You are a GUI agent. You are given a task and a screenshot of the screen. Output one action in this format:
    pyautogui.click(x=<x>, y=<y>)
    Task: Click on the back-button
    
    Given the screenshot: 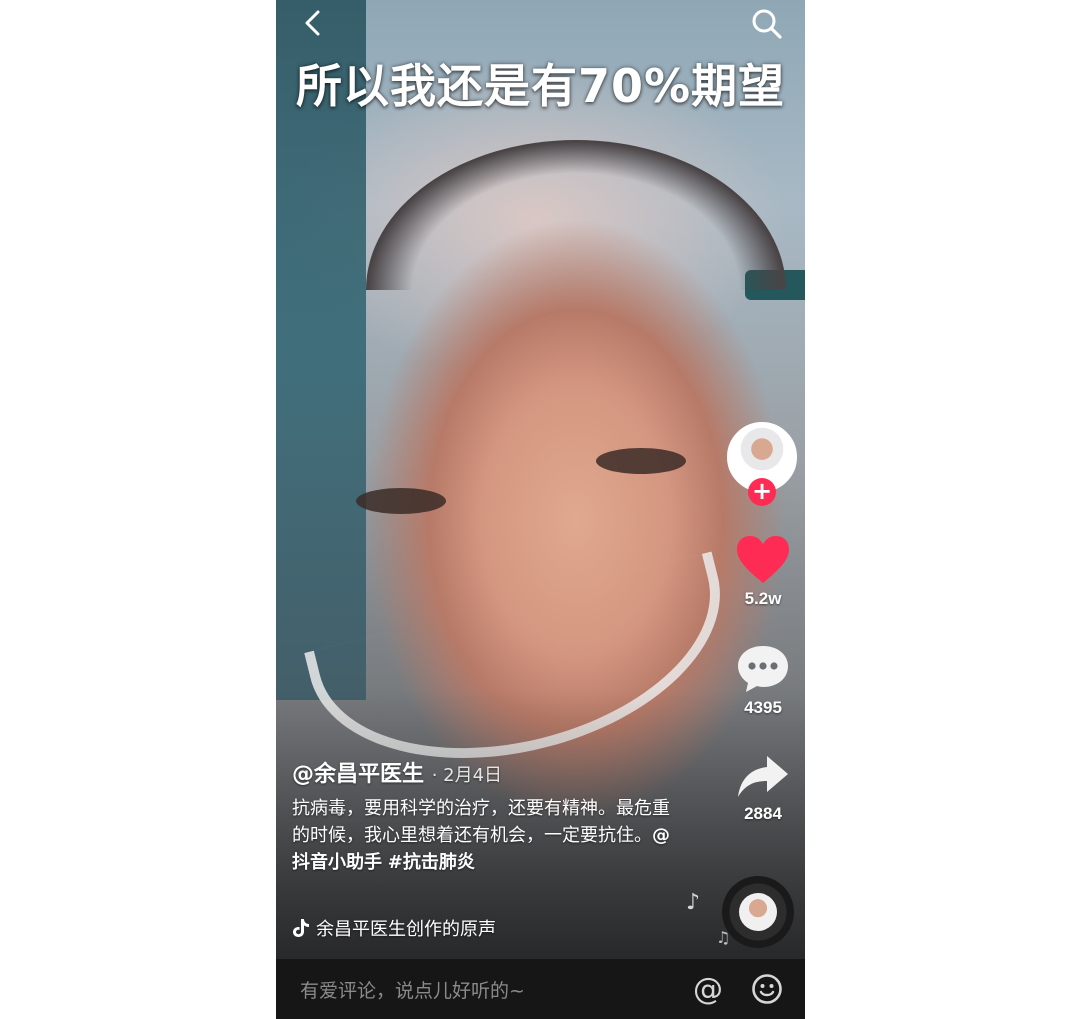 What is the action you would take?
    pyautogui.click(x=313, y=23)
    